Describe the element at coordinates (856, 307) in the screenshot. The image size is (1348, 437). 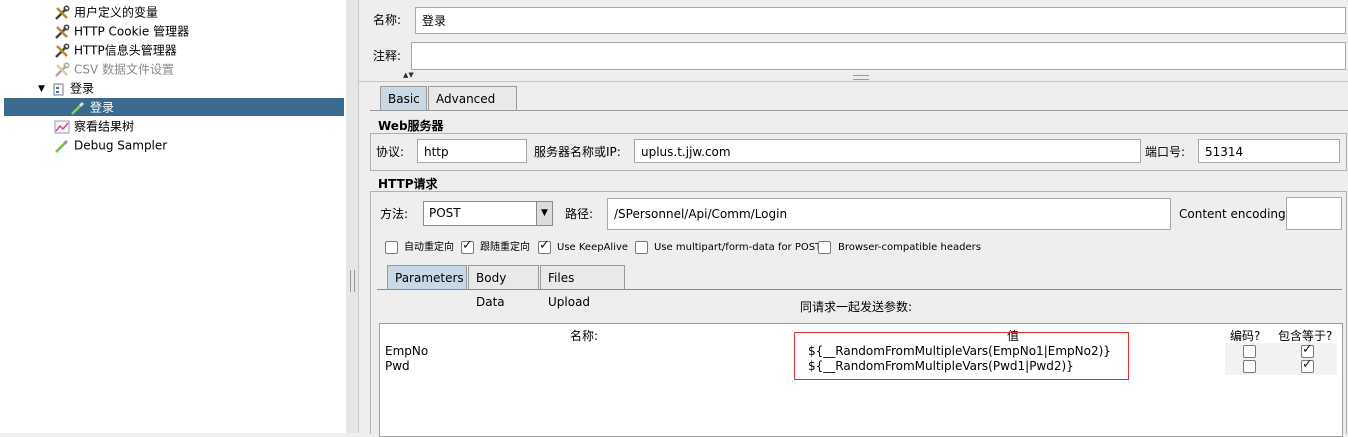
I see `params-caption: 同请求一起发送参数:` at that location.